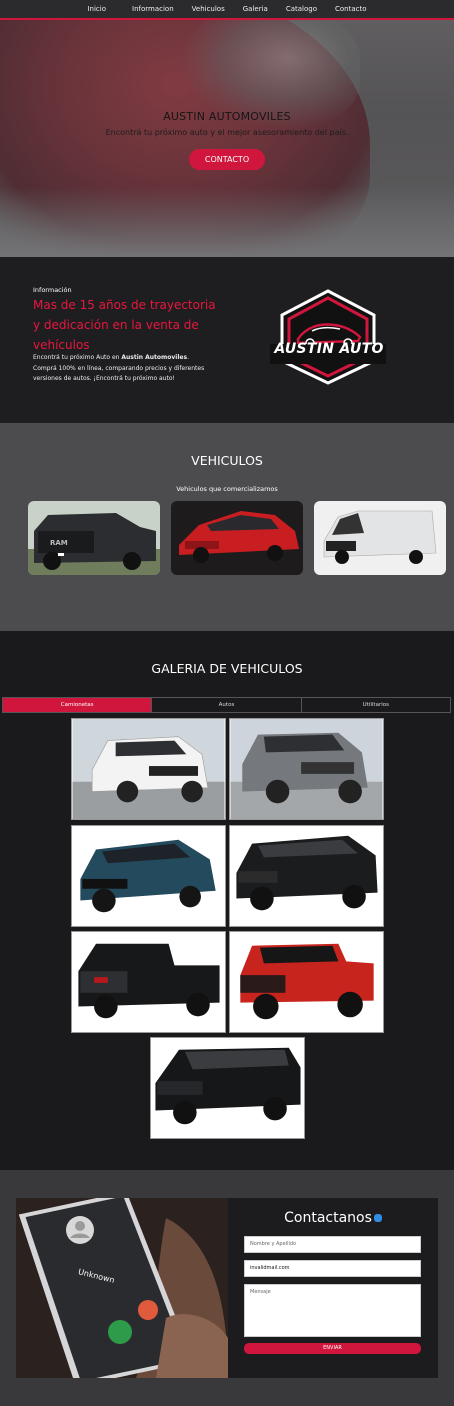  I want to click on gallery-image-pickup, so click(148, 982).